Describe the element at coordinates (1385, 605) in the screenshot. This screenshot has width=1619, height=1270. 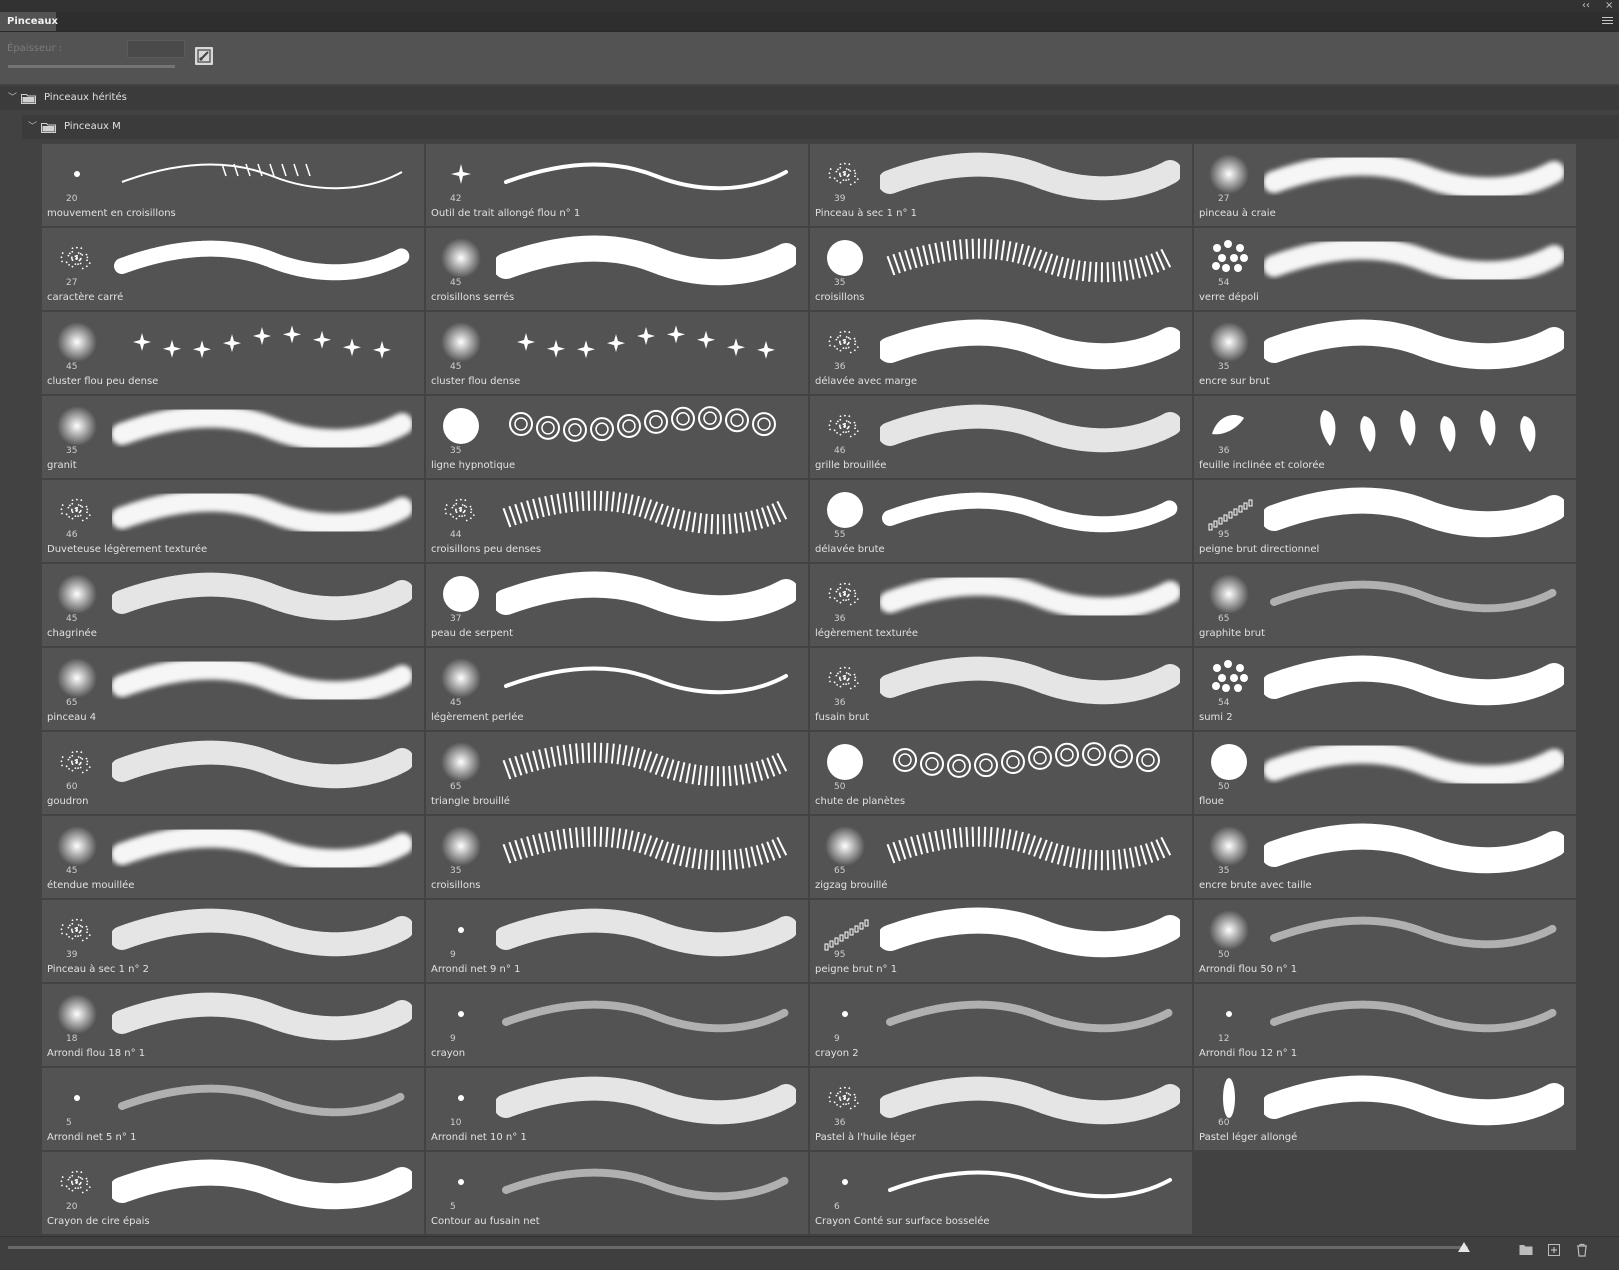
I see `brush-preset: 65 graphite brut` at that location.